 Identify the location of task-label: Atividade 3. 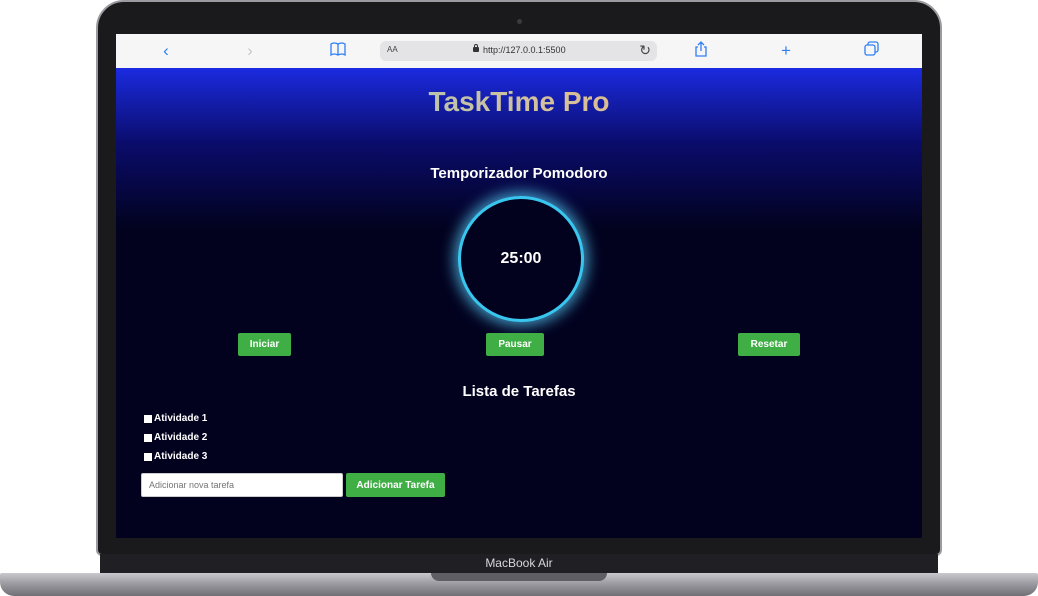
(181, 456).